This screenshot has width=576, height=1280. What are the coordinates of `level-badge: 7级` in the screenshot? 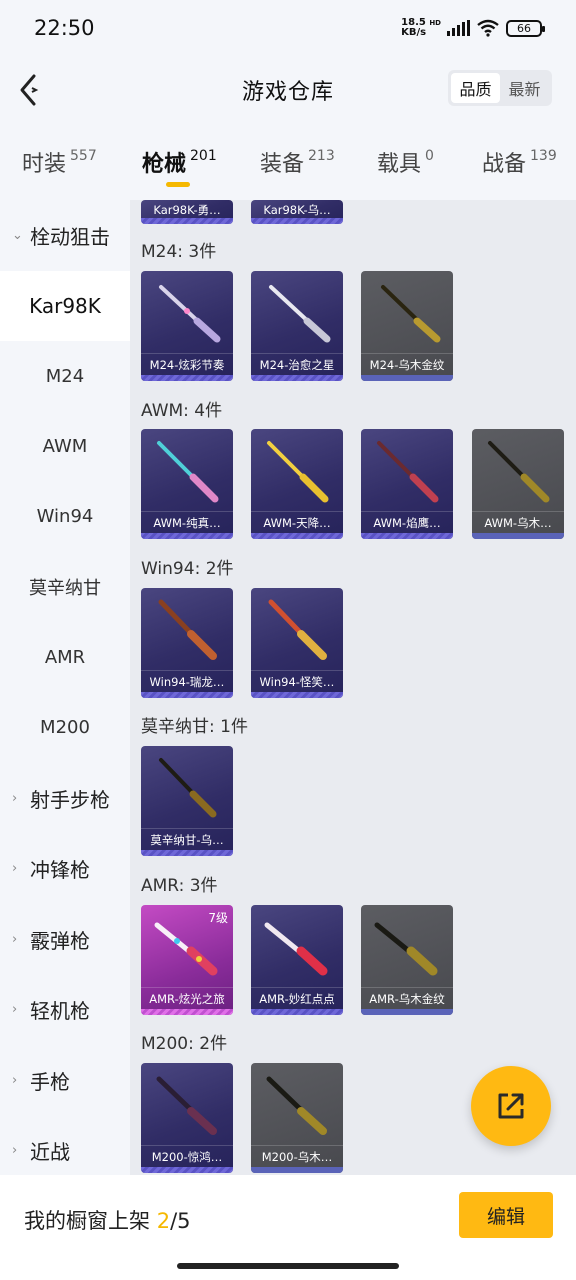 It's located at (218, 918).